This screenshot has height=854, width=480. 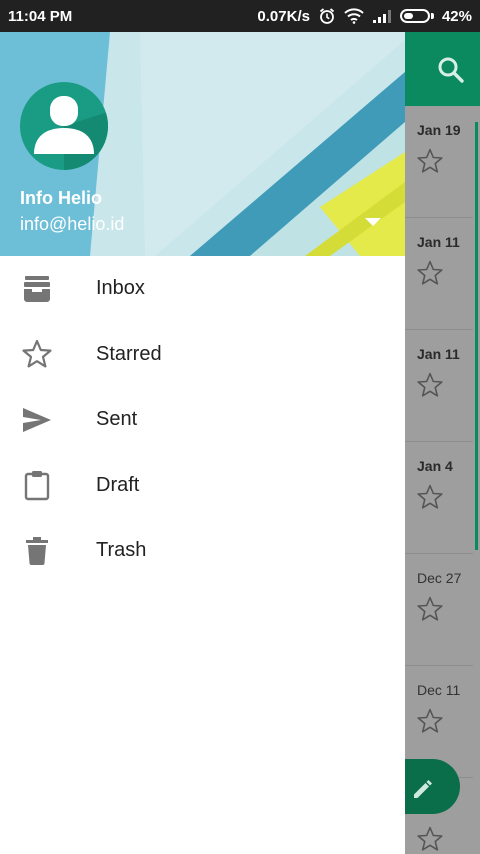 I want to click on list-item-date: Dec 11, so click(x=439, y=690).